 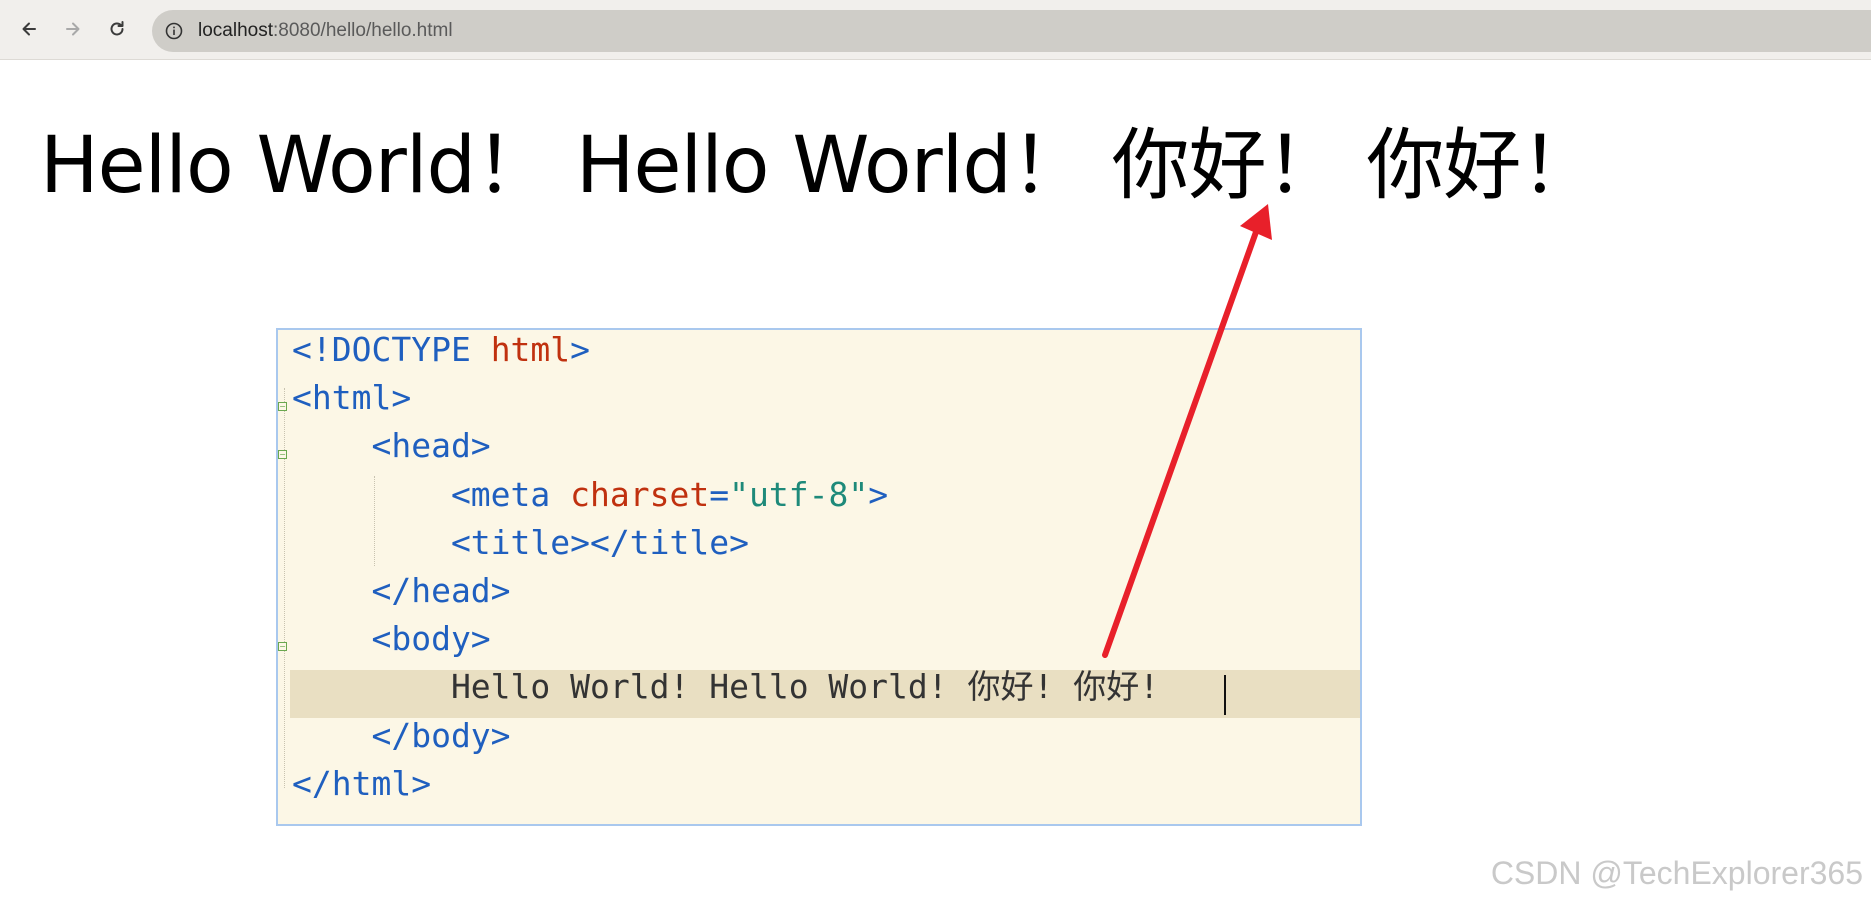 I want to click on code-token: <title></title>, so click(x=520, y=542).